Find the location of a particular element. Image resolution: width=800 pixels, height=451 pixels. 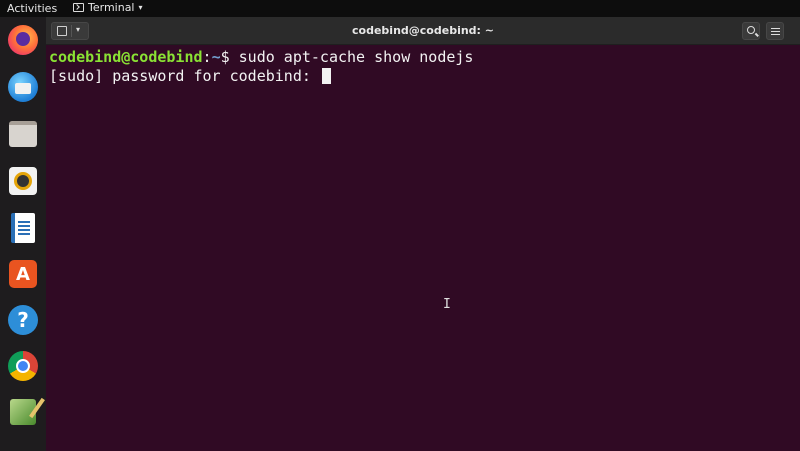

dock: A ? is located at coordinates (23, 234).